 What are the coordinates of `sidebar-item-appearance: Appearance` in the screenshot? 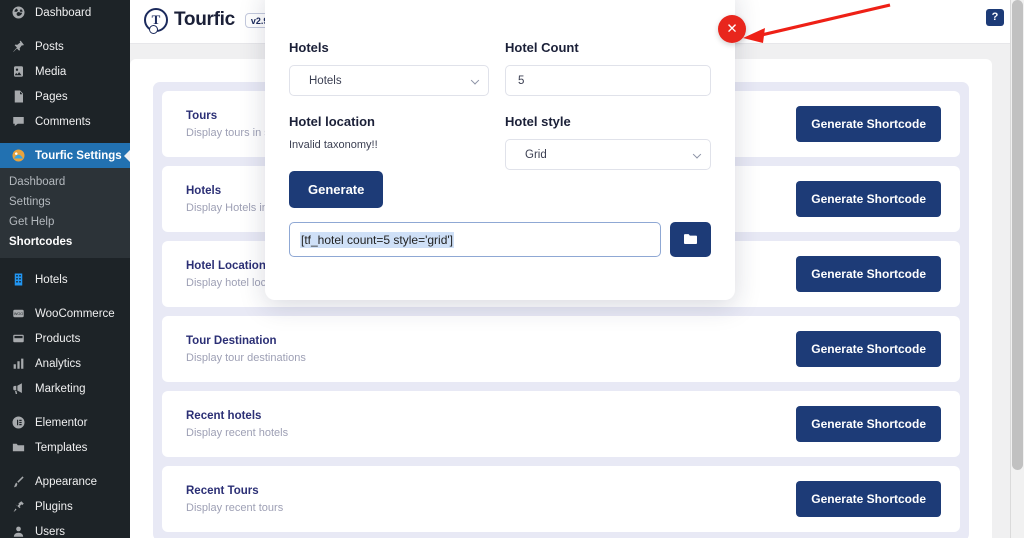 It's located at (65, 481).